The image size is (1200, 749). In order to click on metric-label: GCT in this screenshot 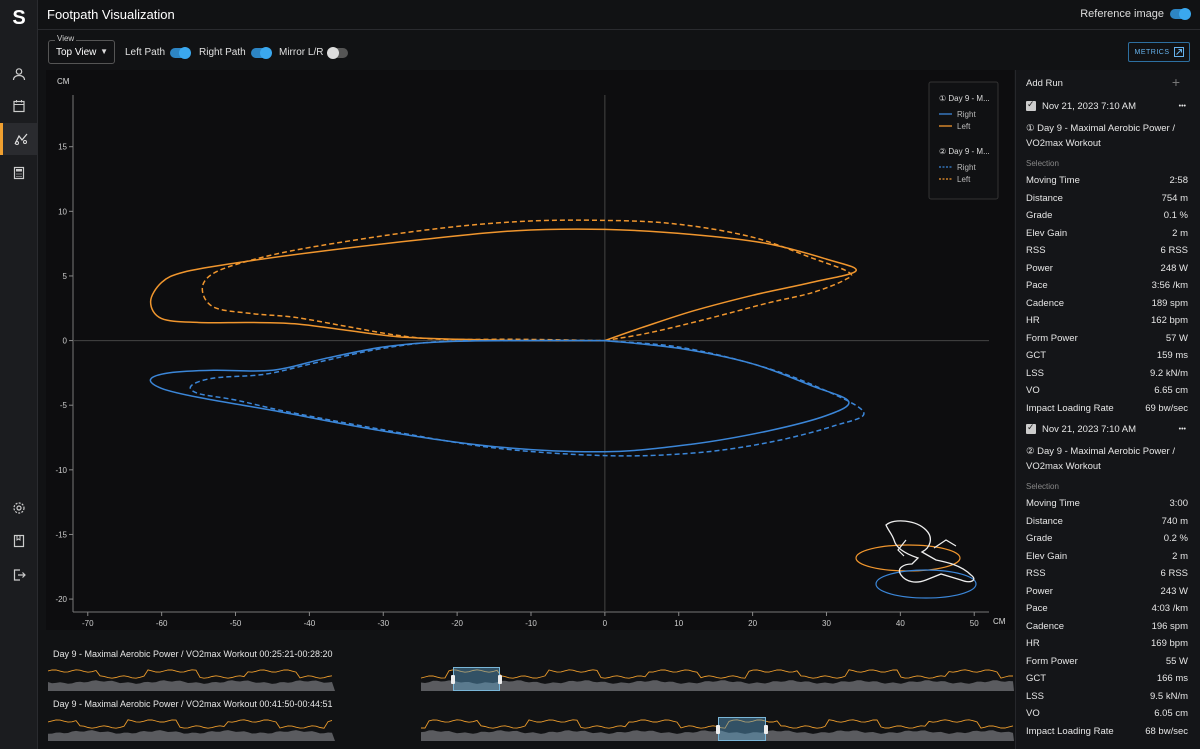, I will do `click(1036, 355)`.